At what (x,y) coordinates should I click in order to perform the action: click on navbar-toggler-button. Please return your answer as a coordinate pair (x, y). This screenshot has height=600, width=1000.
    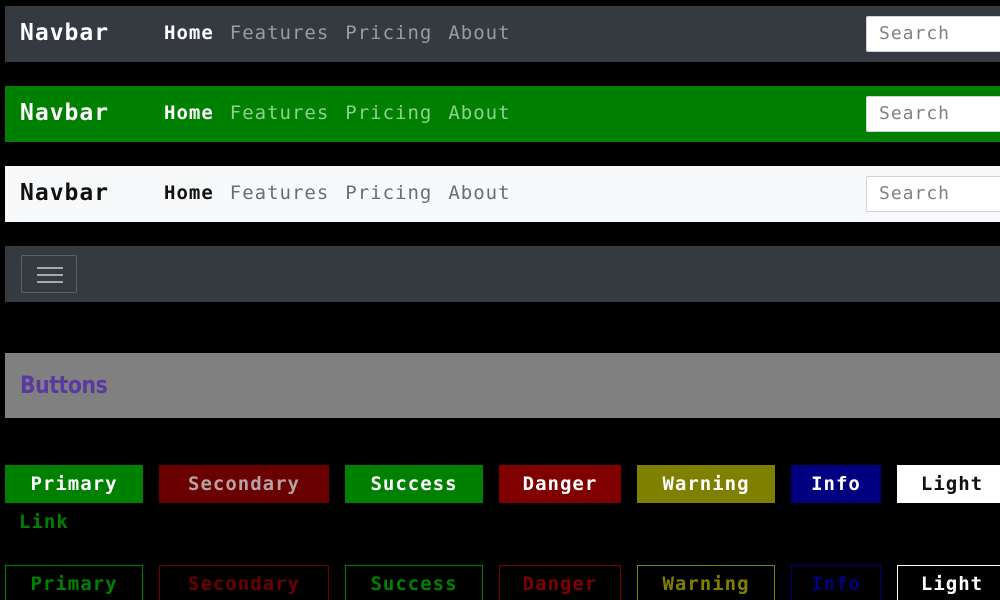
    Looking at the image, I should click on (49, 274).